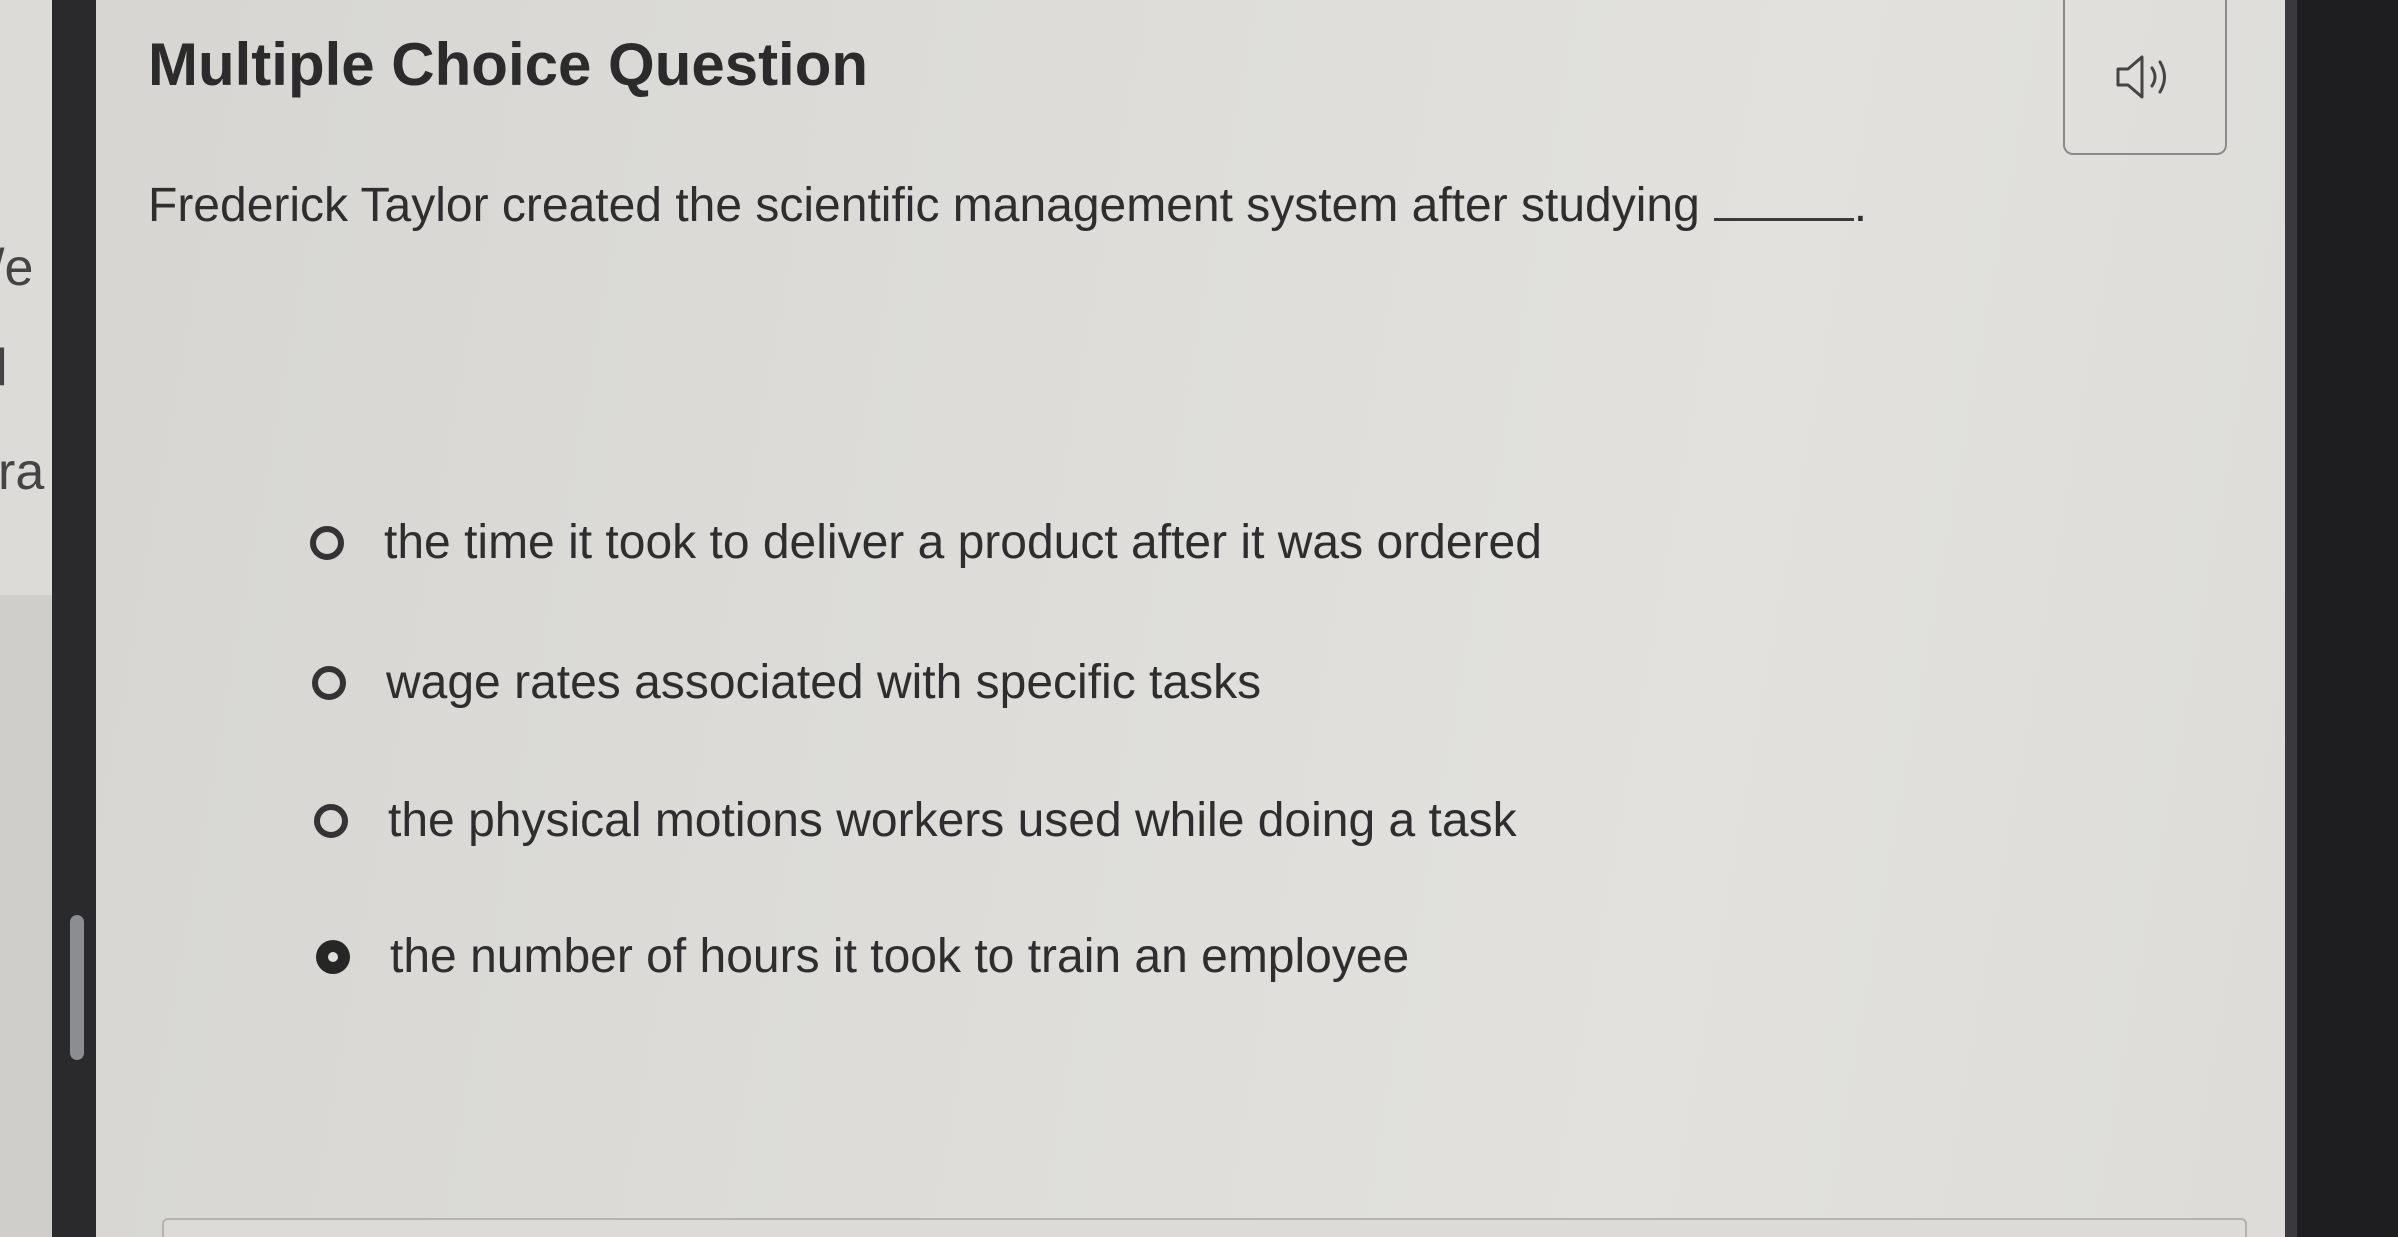 The image size is (2398, 1237). What do you see at coordinates (1783, 219) in the screenshot?
I see `fill-in-blank` at bounding box center [1783, 219].